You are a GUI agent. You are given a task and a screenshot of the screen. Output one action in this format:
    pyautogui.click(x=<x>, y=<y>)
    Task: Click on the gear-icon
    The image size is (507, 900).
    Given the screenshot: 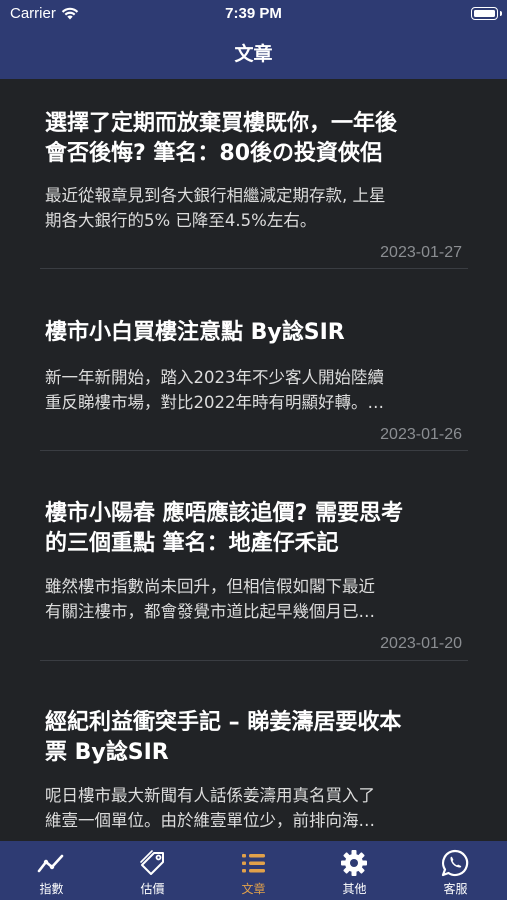 What is the action you would take?
    pyautogui.click(x=354, y=863)
    